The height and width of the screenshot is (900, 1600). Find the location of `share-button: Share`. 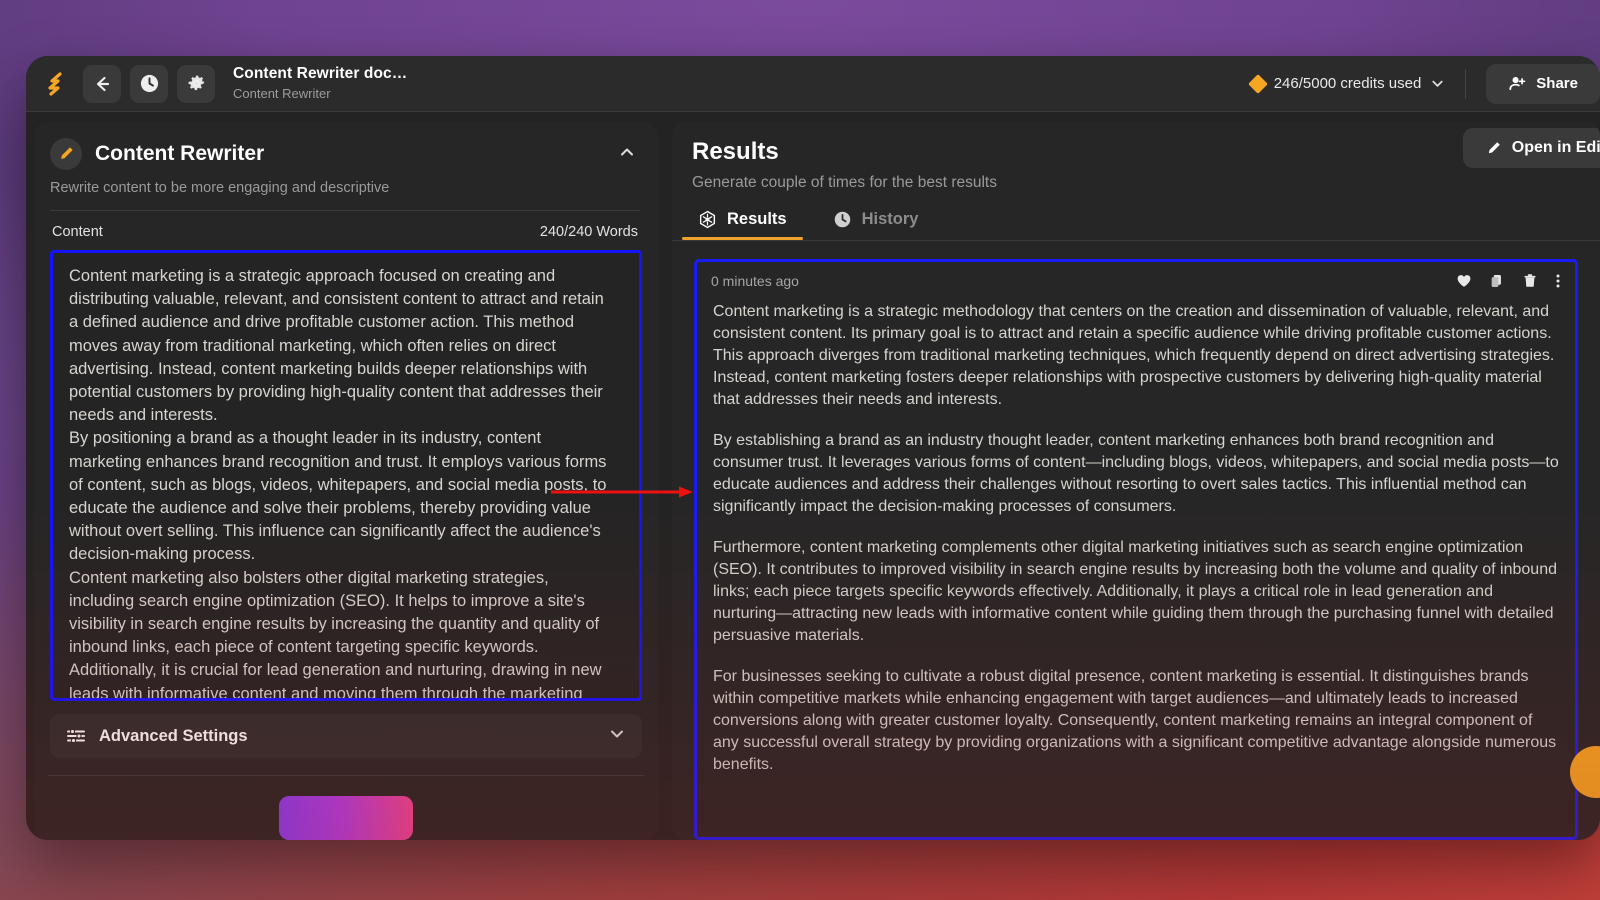

share-button: Share is located at coordinates (1543, 83).